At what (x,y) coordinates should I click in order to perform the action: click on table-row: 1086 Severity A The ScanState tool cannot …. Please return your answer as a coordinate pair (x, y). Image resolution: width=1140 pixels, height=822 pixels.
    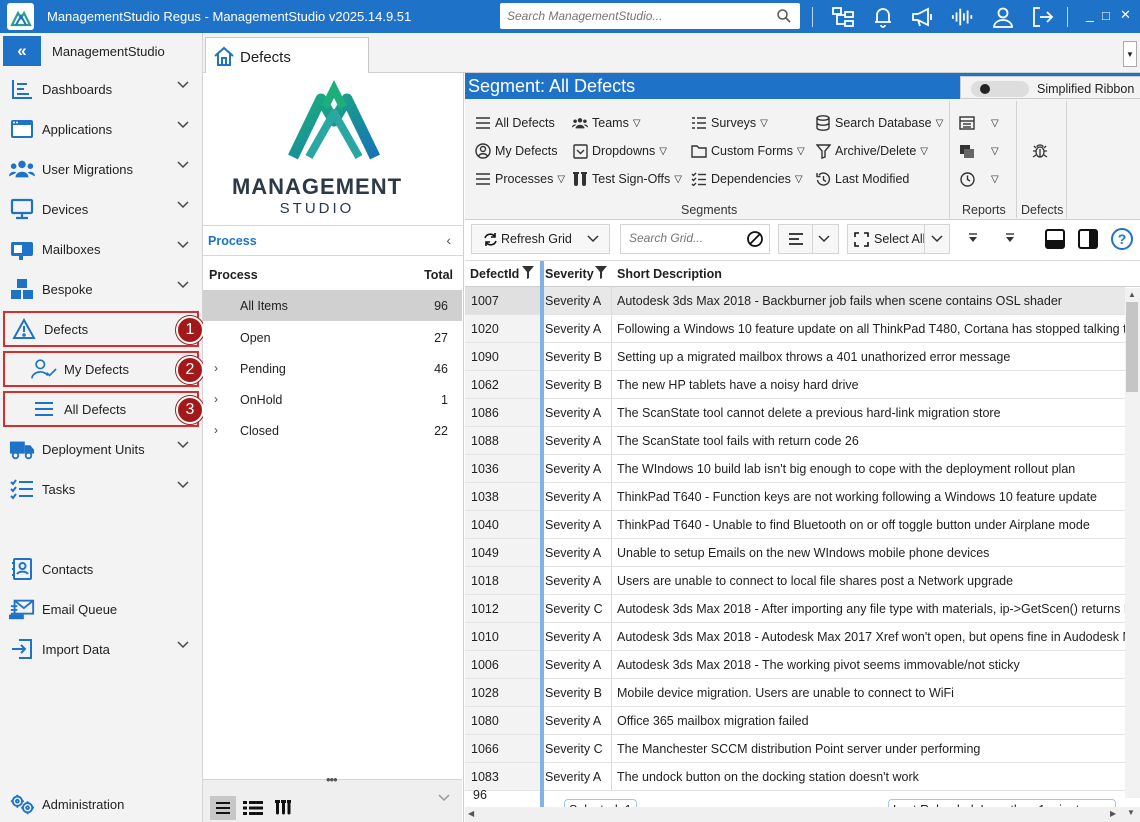
    Looking at the image, I should click on (795, 413).